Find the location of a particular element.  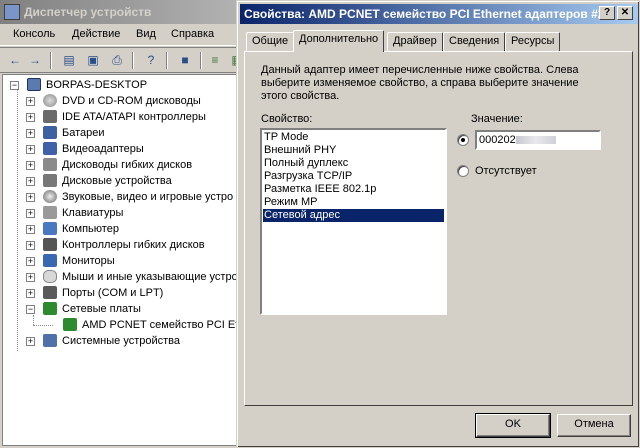

ok-button: OK is located at coordinates (513, 425).